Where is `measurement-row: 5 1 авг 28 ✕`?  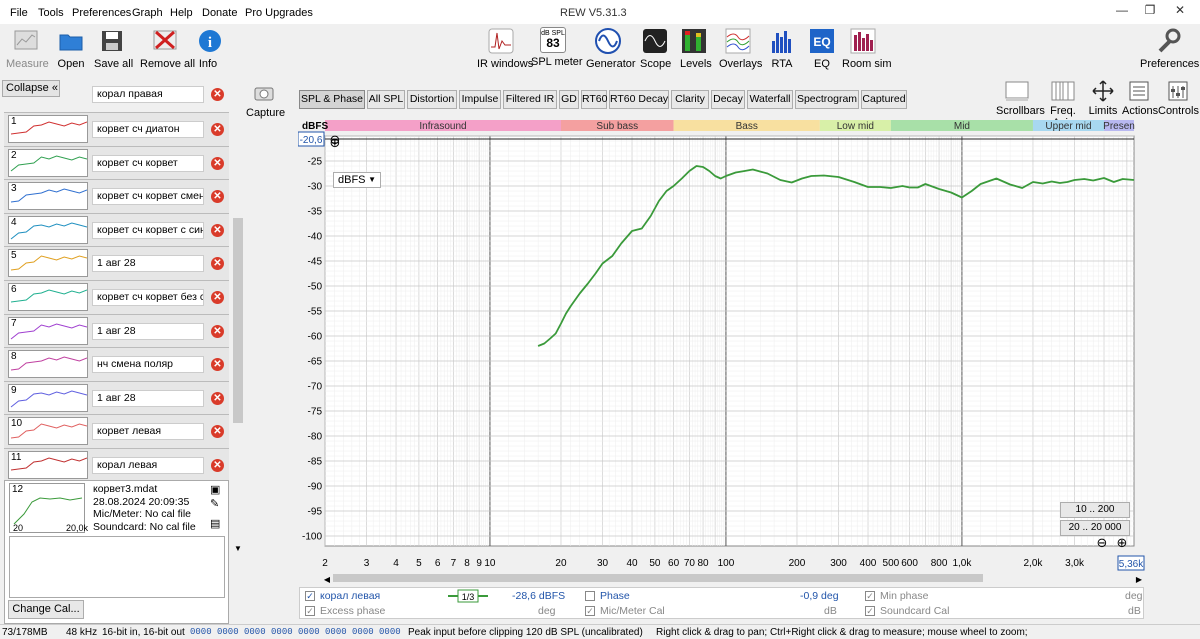
measurement-row: 5 1 авг 28 ✕ is located at coordinates (116, 263).